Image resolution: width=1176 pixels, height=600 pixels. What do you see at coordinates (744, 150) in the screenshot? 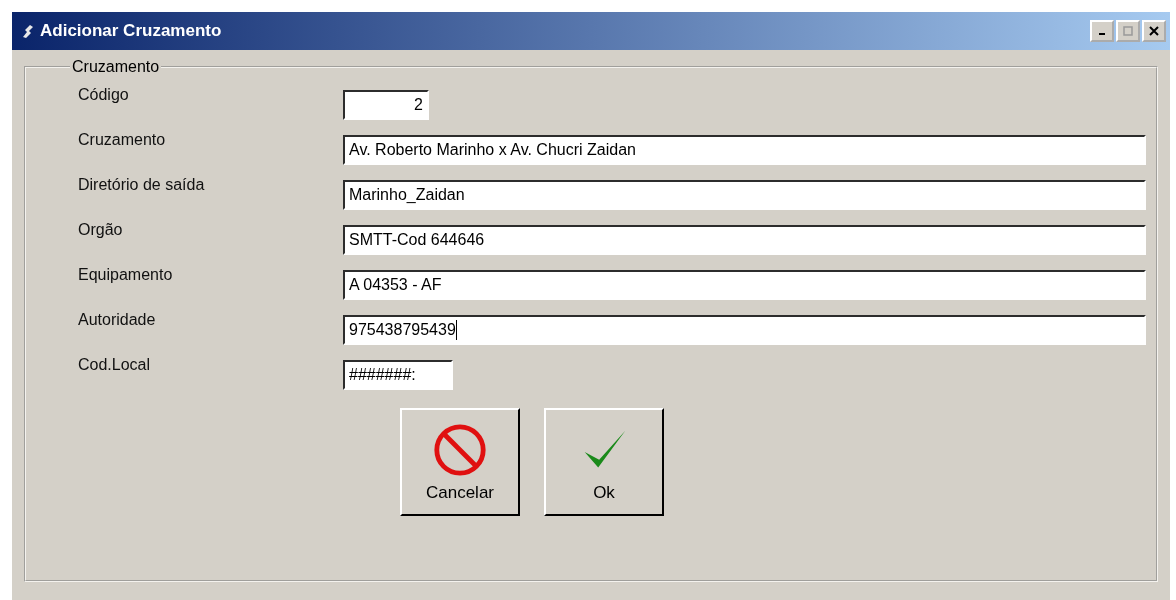
I see `text-field: Av. Roberto Marinho x Av. Chucri Zaidan` at bounding box center [744, 150].